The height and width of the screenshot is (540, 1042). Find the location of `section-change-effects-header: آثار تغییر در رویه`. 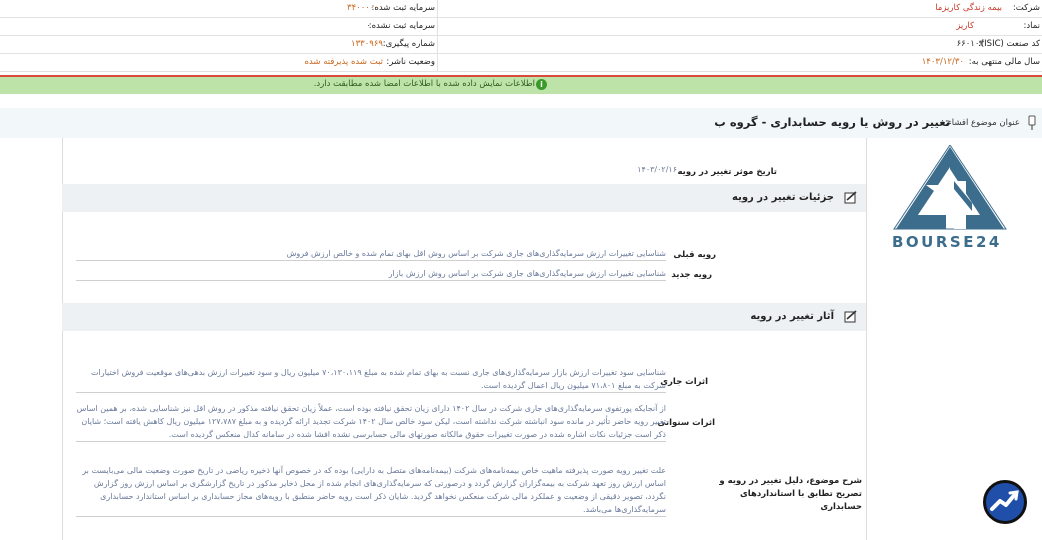

section-change-effects-header: آثار تغییر در رویه is located at coordinates (464, 317).